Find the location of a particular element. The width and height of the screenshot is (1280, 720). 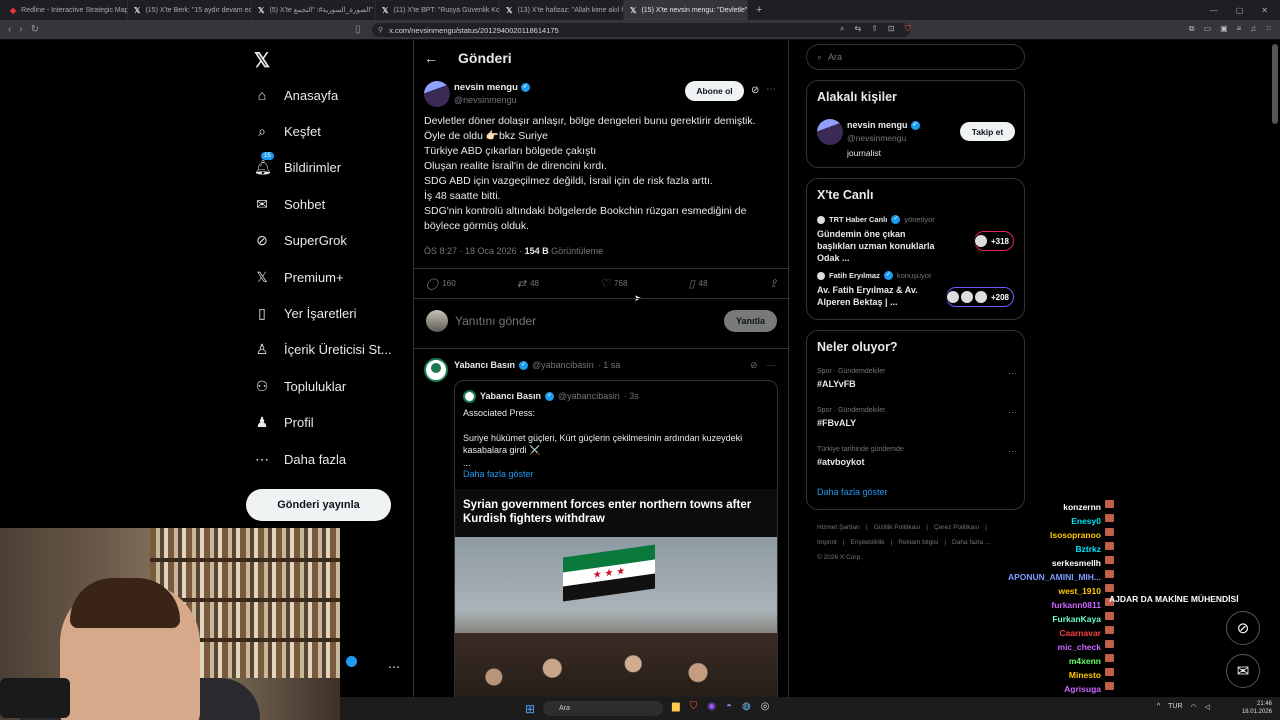

browser-tab: 𝕏 (15) X'te nevsin mengu: "Devletle"× is located at coordinates (686, 10).